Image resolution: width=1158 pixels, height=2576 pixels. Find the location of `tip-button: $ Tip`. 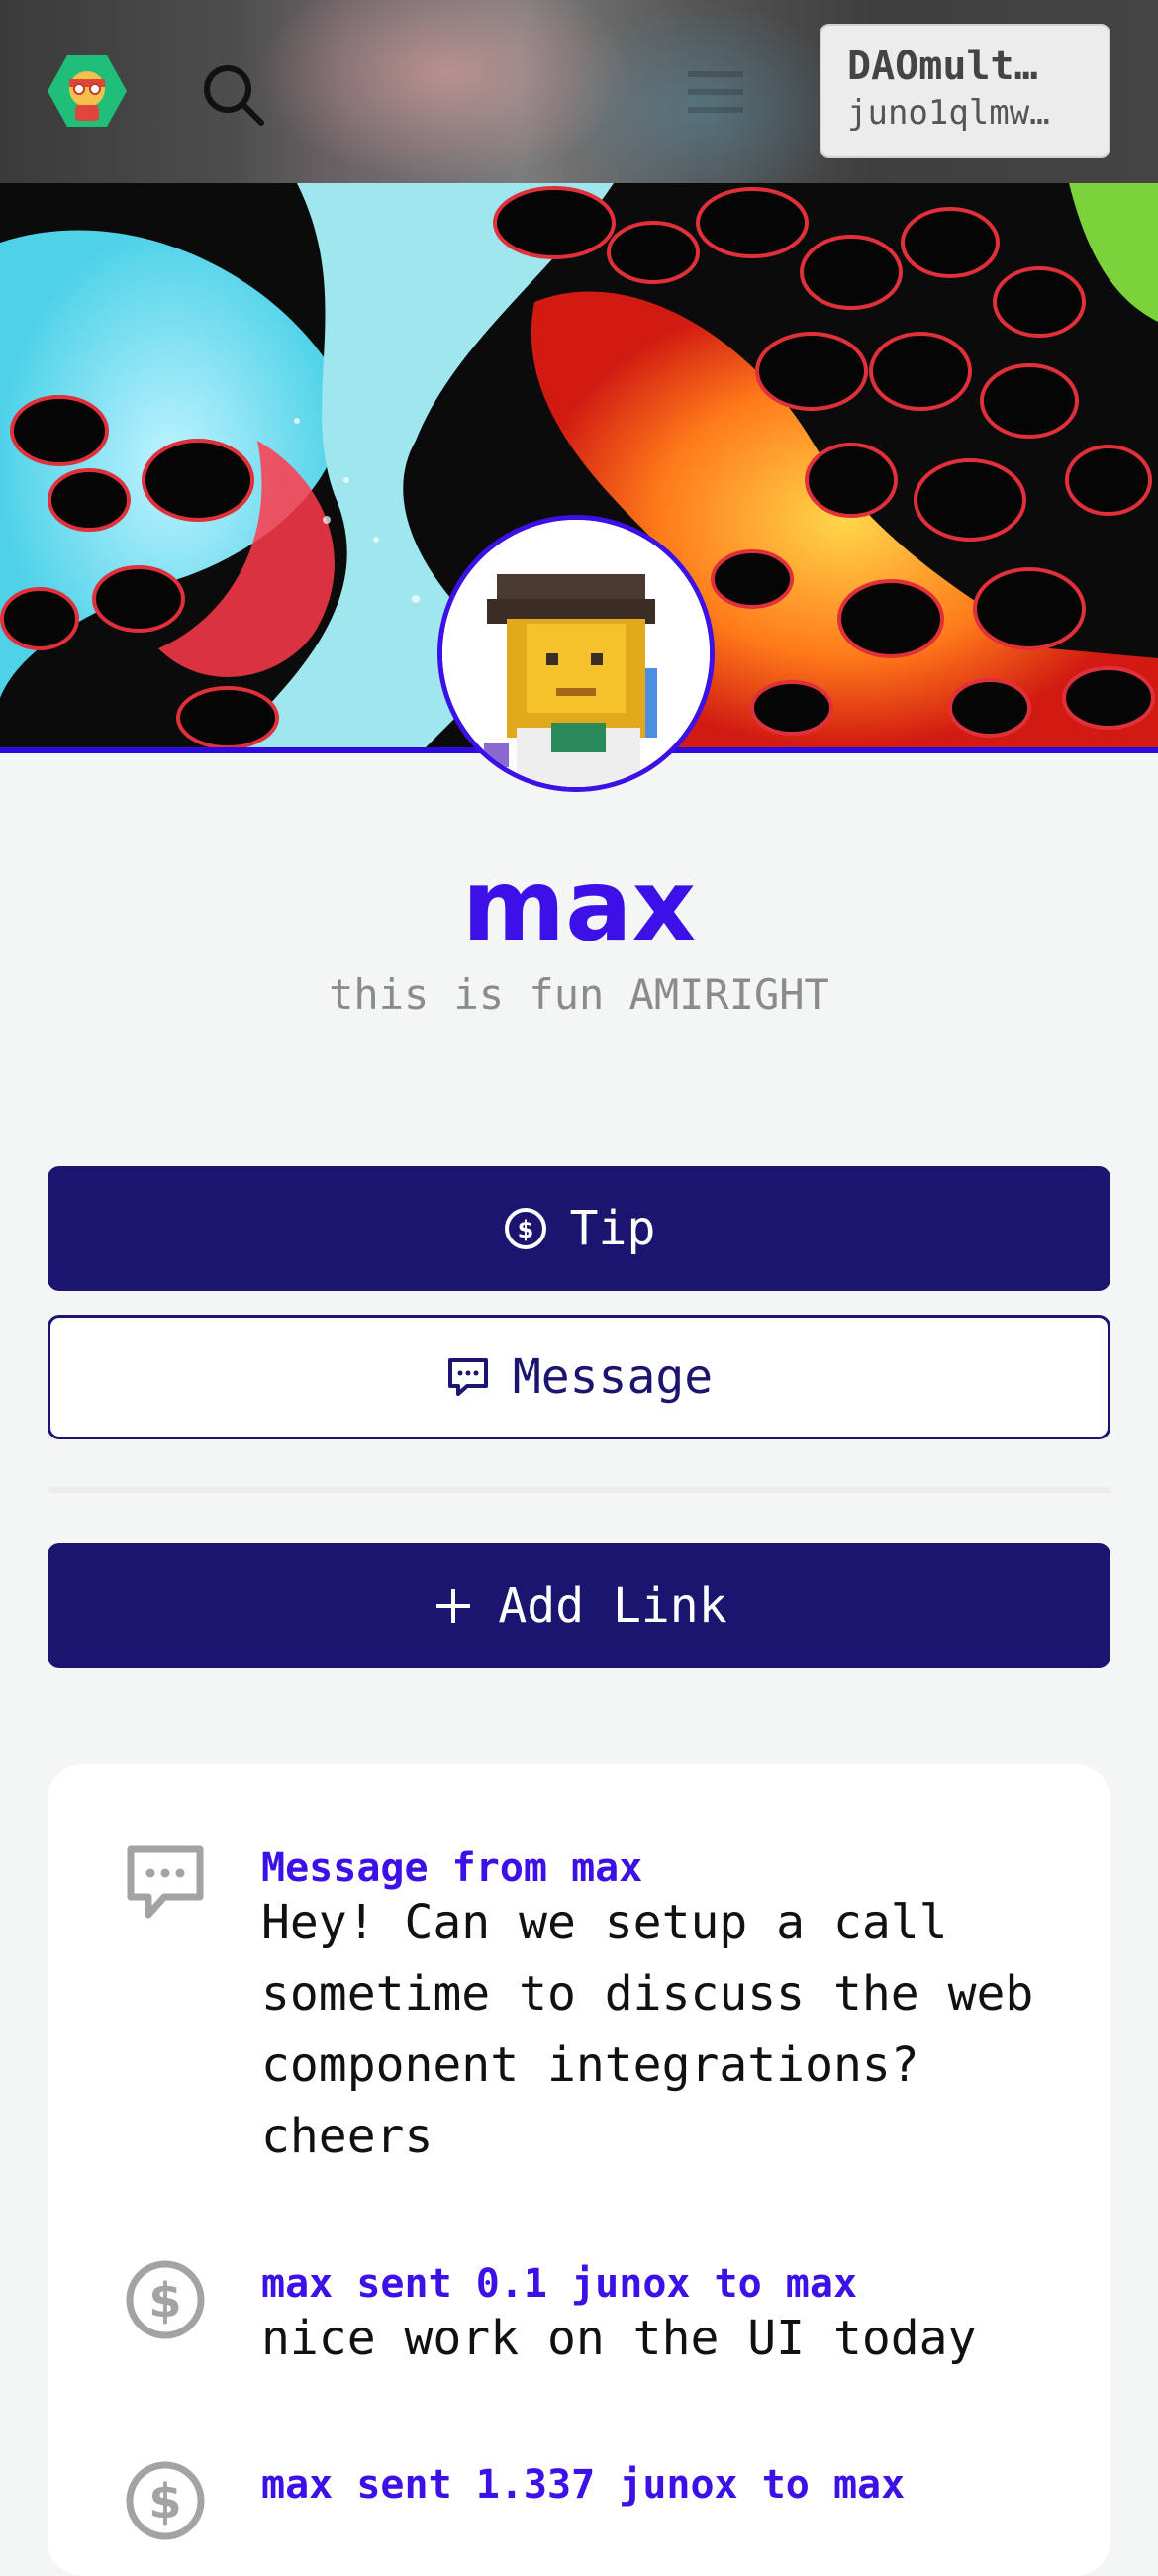

tip-button: $ Tip is located at coordinates (579, 1229).